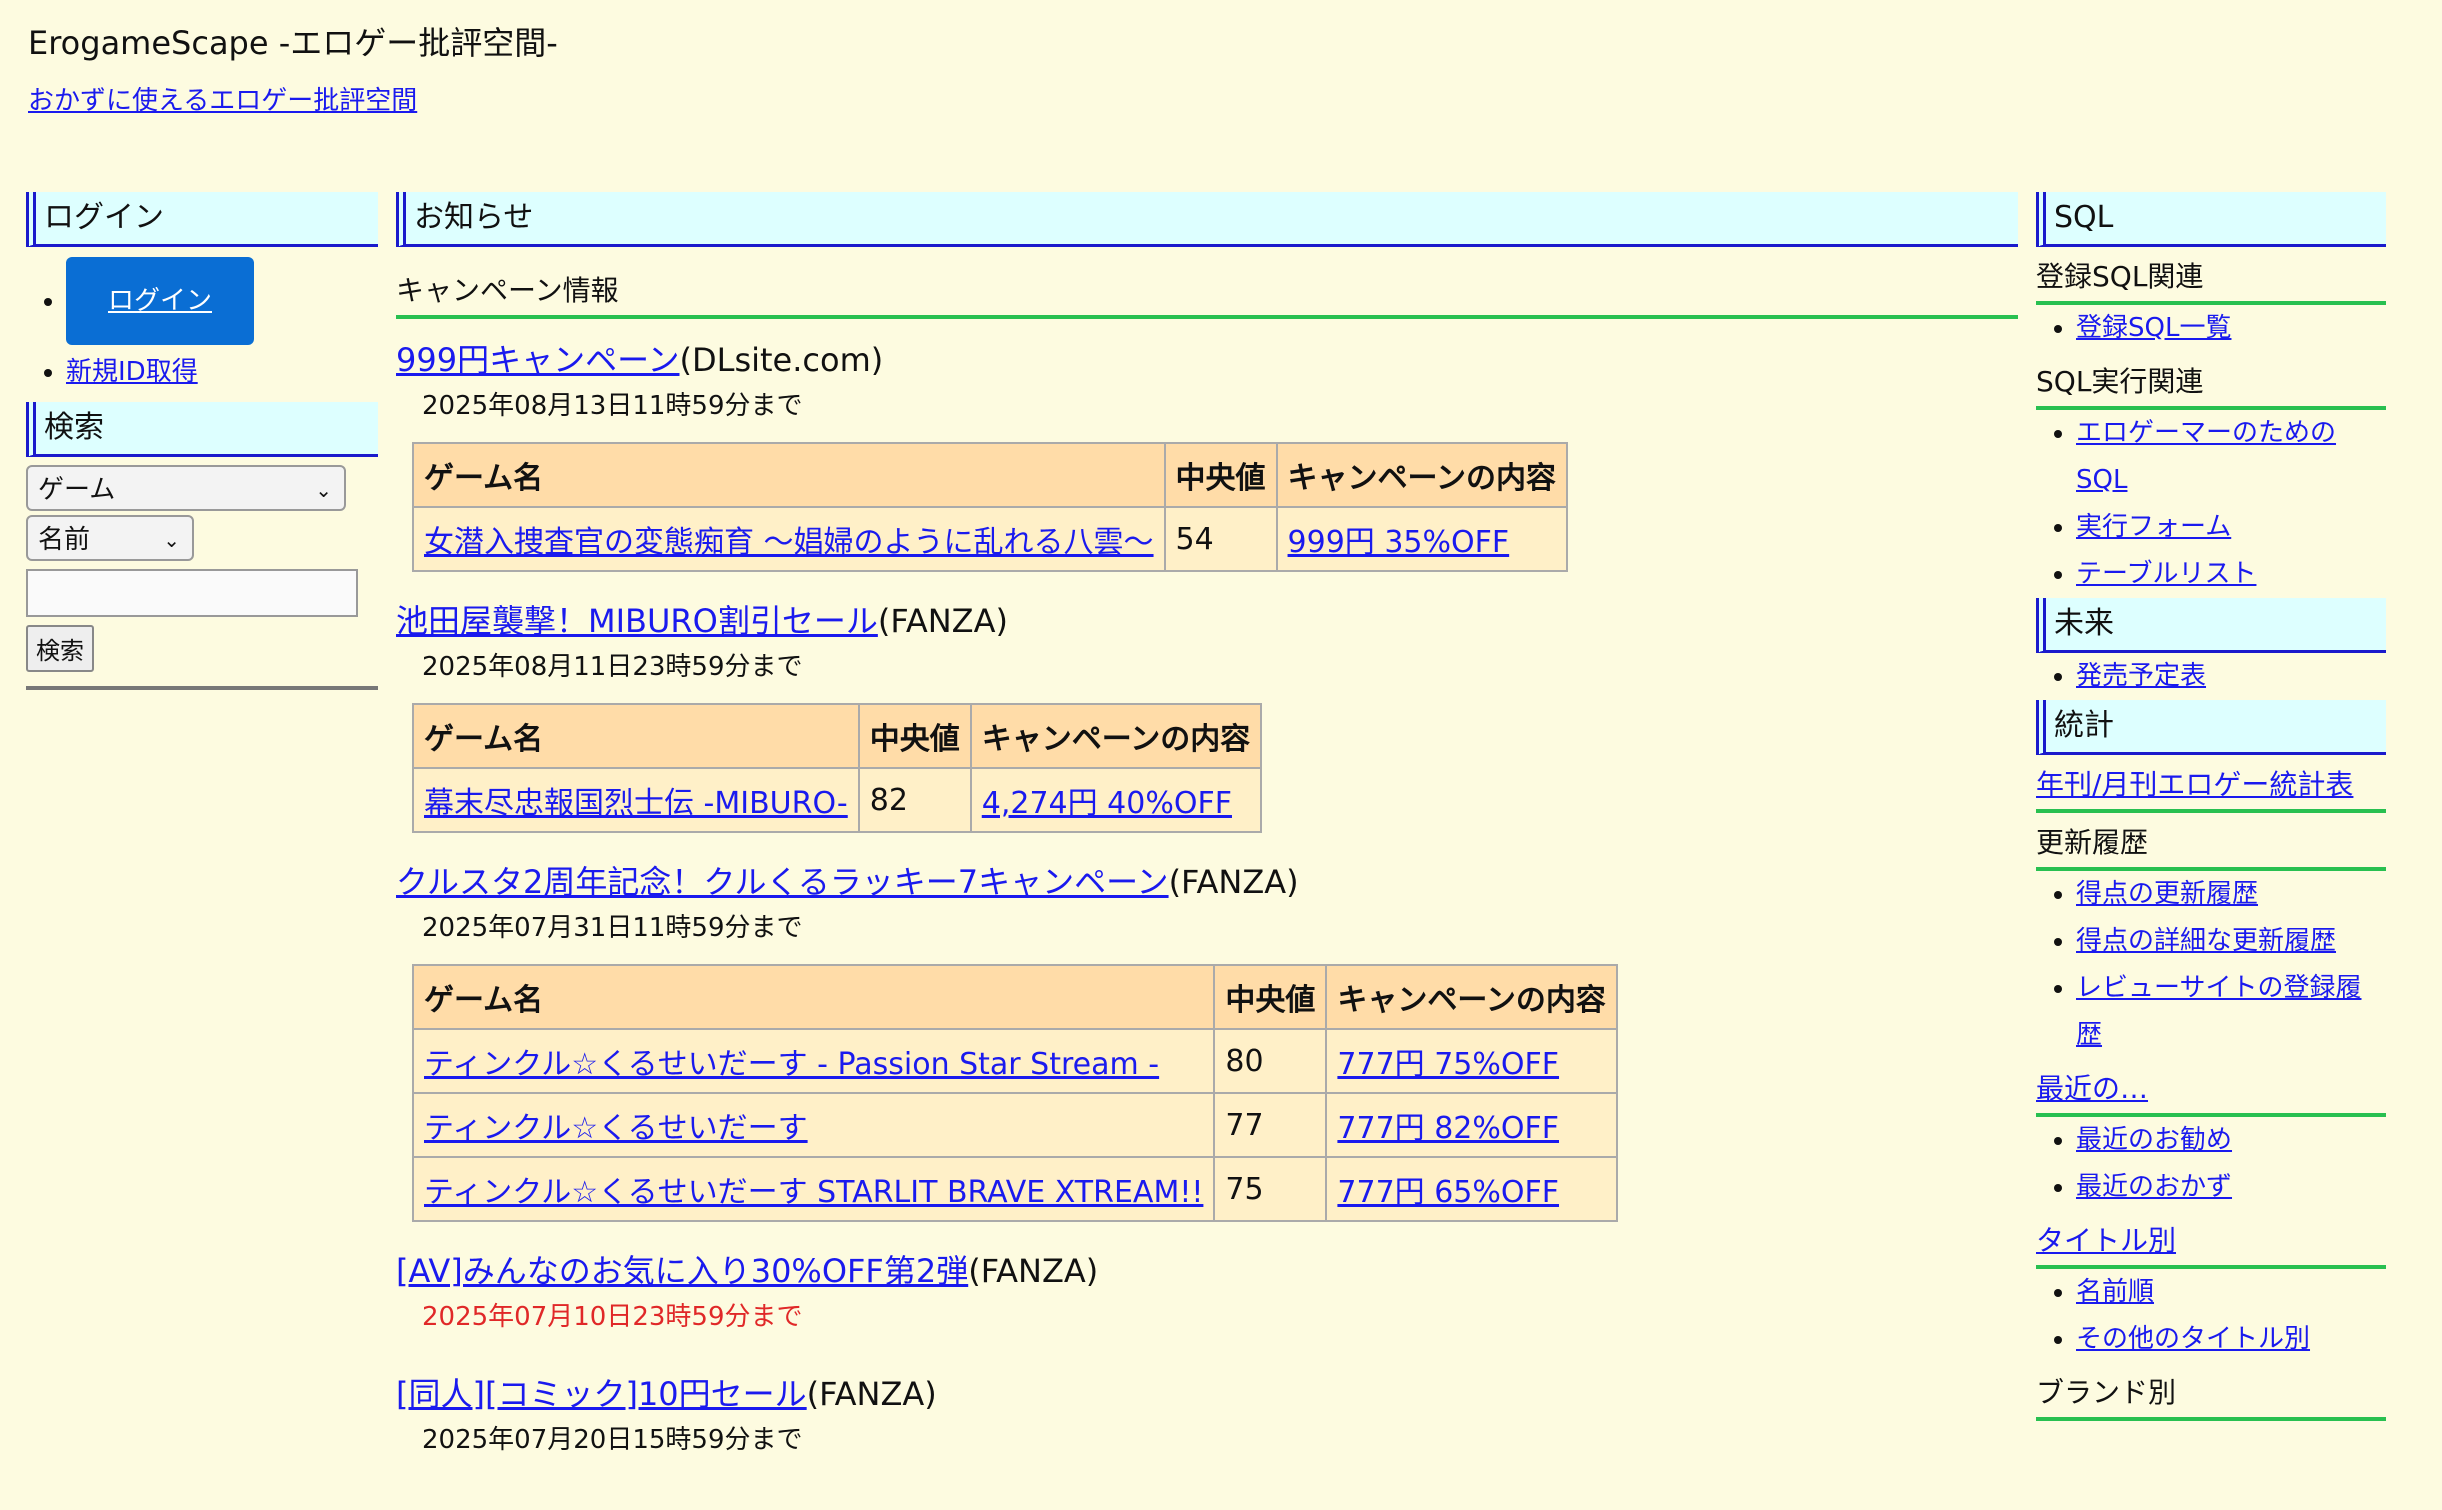 Image resolution: width=2442 pixels, height=1510 pixels. Describe the element at coordinates (2211, 381) in the screenshot. I see `exec-sql-title: SQL実行関連` at that location.